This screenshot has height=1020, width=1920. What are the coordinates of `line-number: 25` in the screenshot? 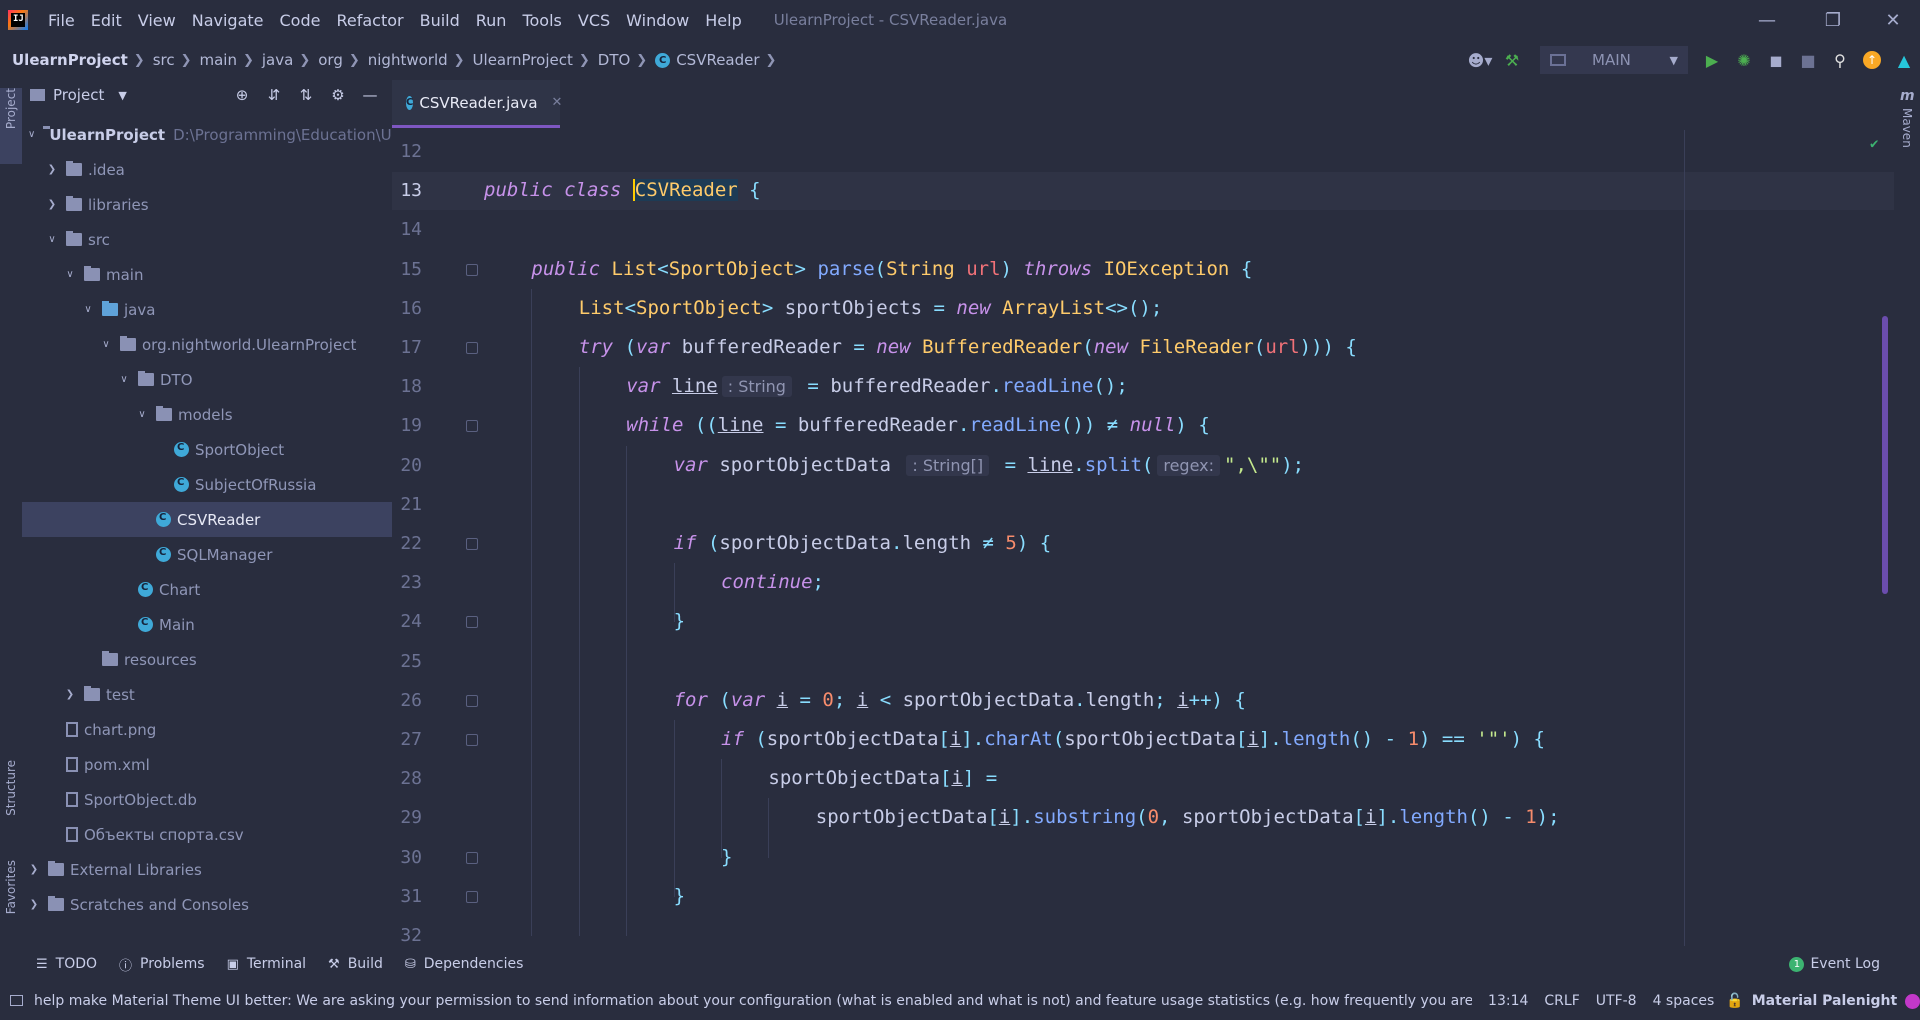 It's located at (407, 661).